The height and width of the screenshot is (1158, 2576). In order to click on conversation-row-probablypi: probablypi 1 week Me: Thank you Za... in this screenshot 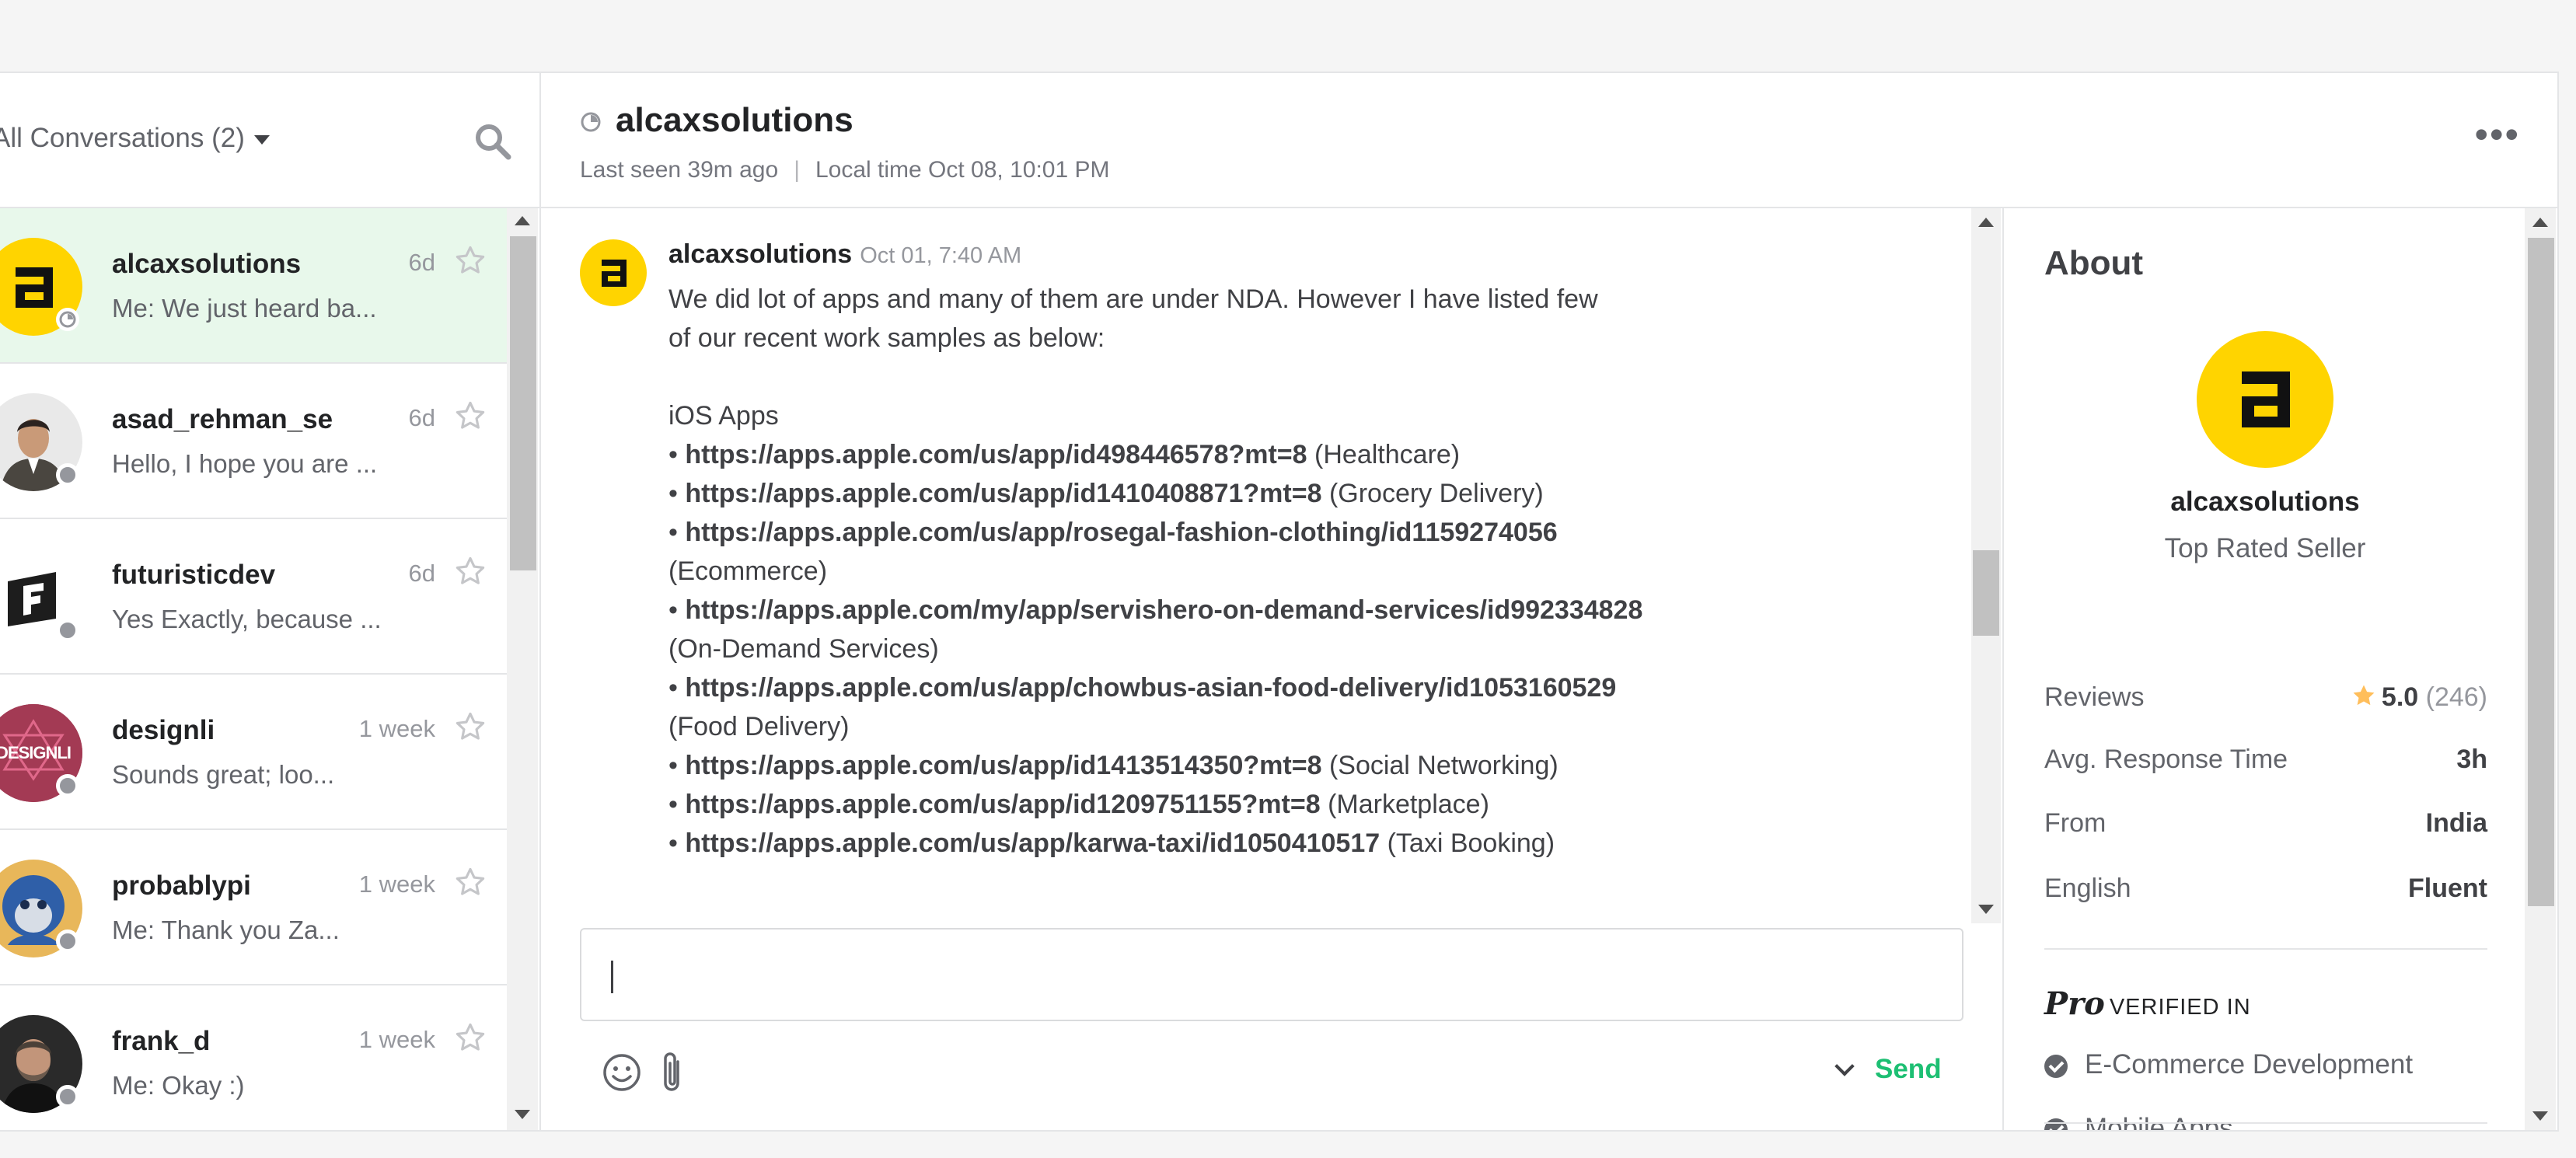, I will do `click(254, 907)`.